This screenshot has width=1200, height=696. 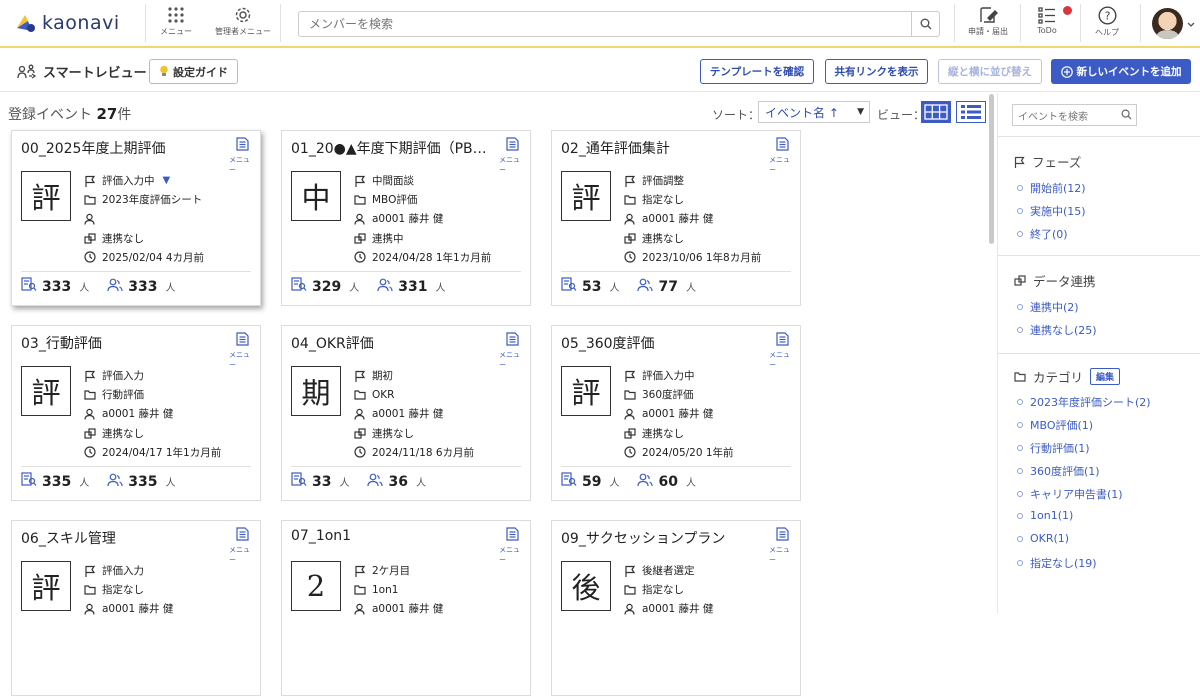 I want to click on event-card: 06_スキル管理 メニュー評 評価入力 指定なし a0001 藤井 健, so click(x=136, y=608).